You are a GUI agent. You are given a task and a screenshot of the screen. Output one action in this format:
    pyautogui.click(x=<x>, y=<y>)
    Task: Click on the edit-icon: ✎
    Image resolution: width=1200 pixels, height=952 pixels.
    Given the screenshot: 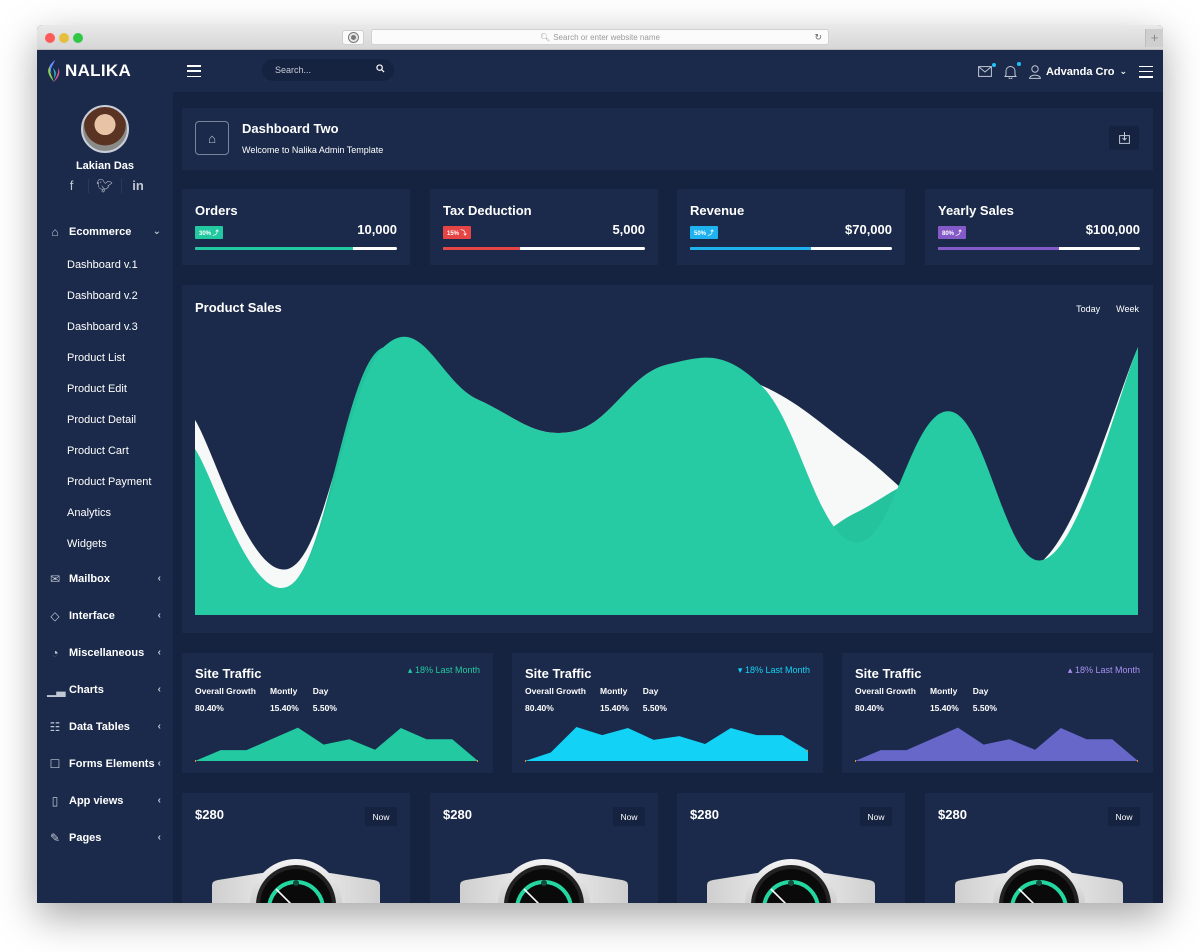 What is the action you would take?
    pyautogui.click(x=55, y=837)
    